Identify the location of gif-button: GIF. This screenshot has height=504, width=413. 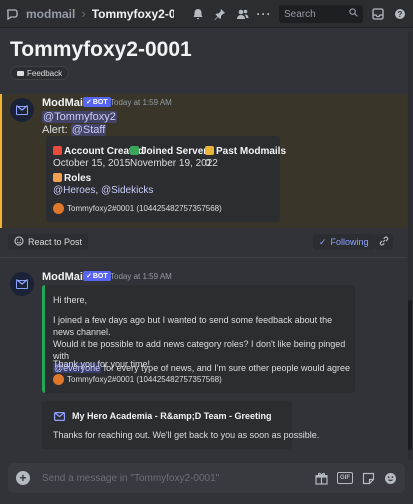
(345, 478).